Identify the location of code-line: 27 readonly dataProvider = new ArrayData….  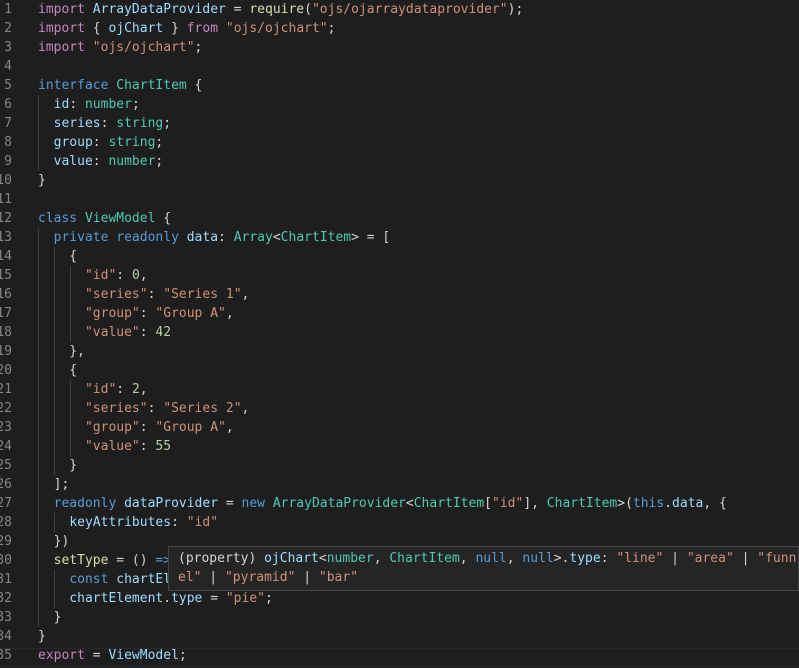
(399, 503).